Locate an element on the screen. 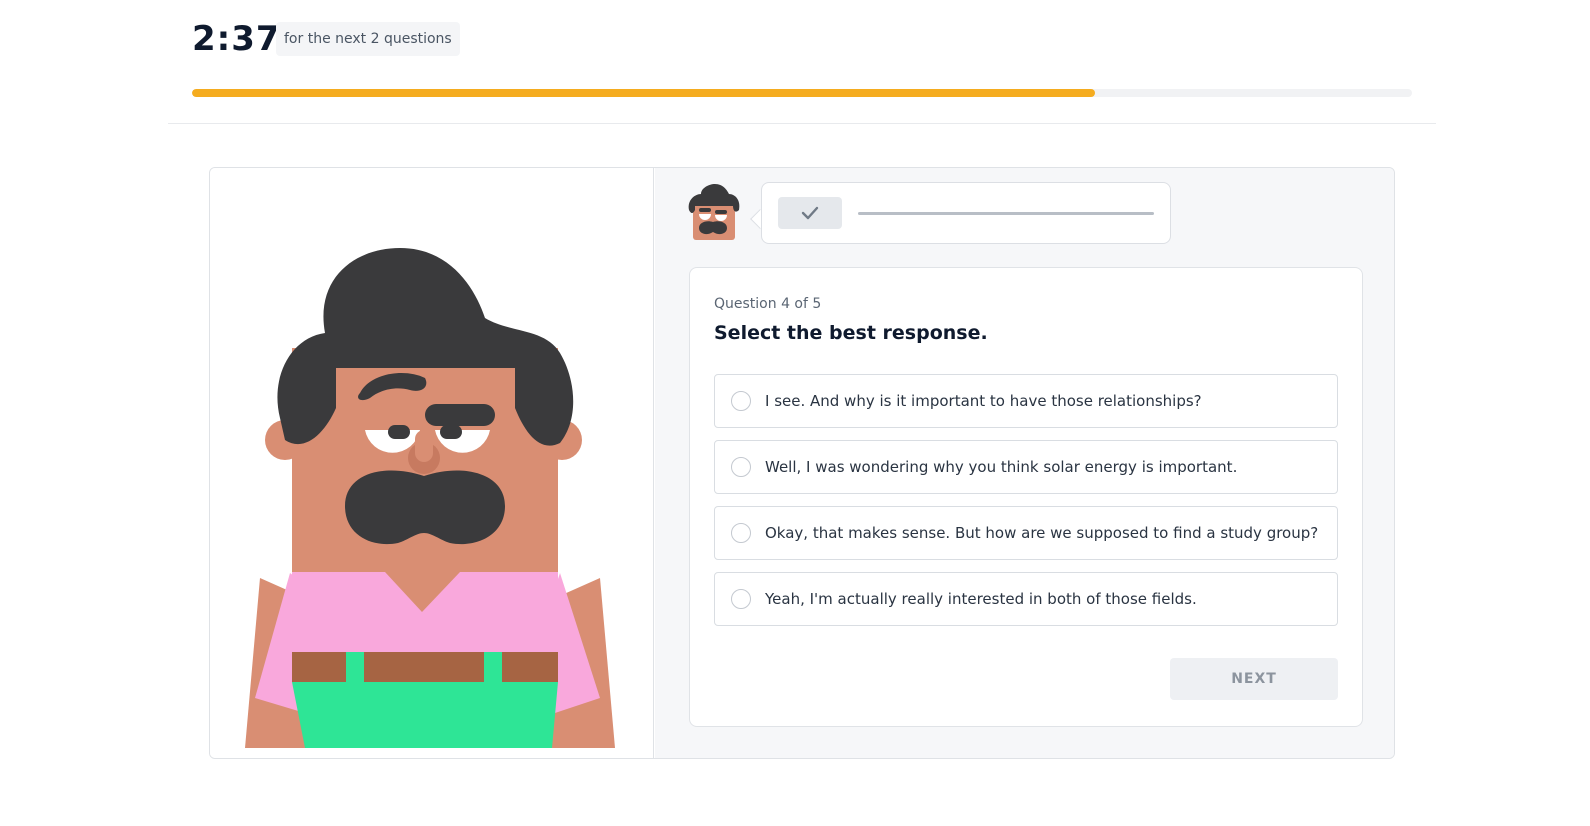 The height and width of the screenshot is (826, 1590). play-audio-button is located at coordinates (810, 213).